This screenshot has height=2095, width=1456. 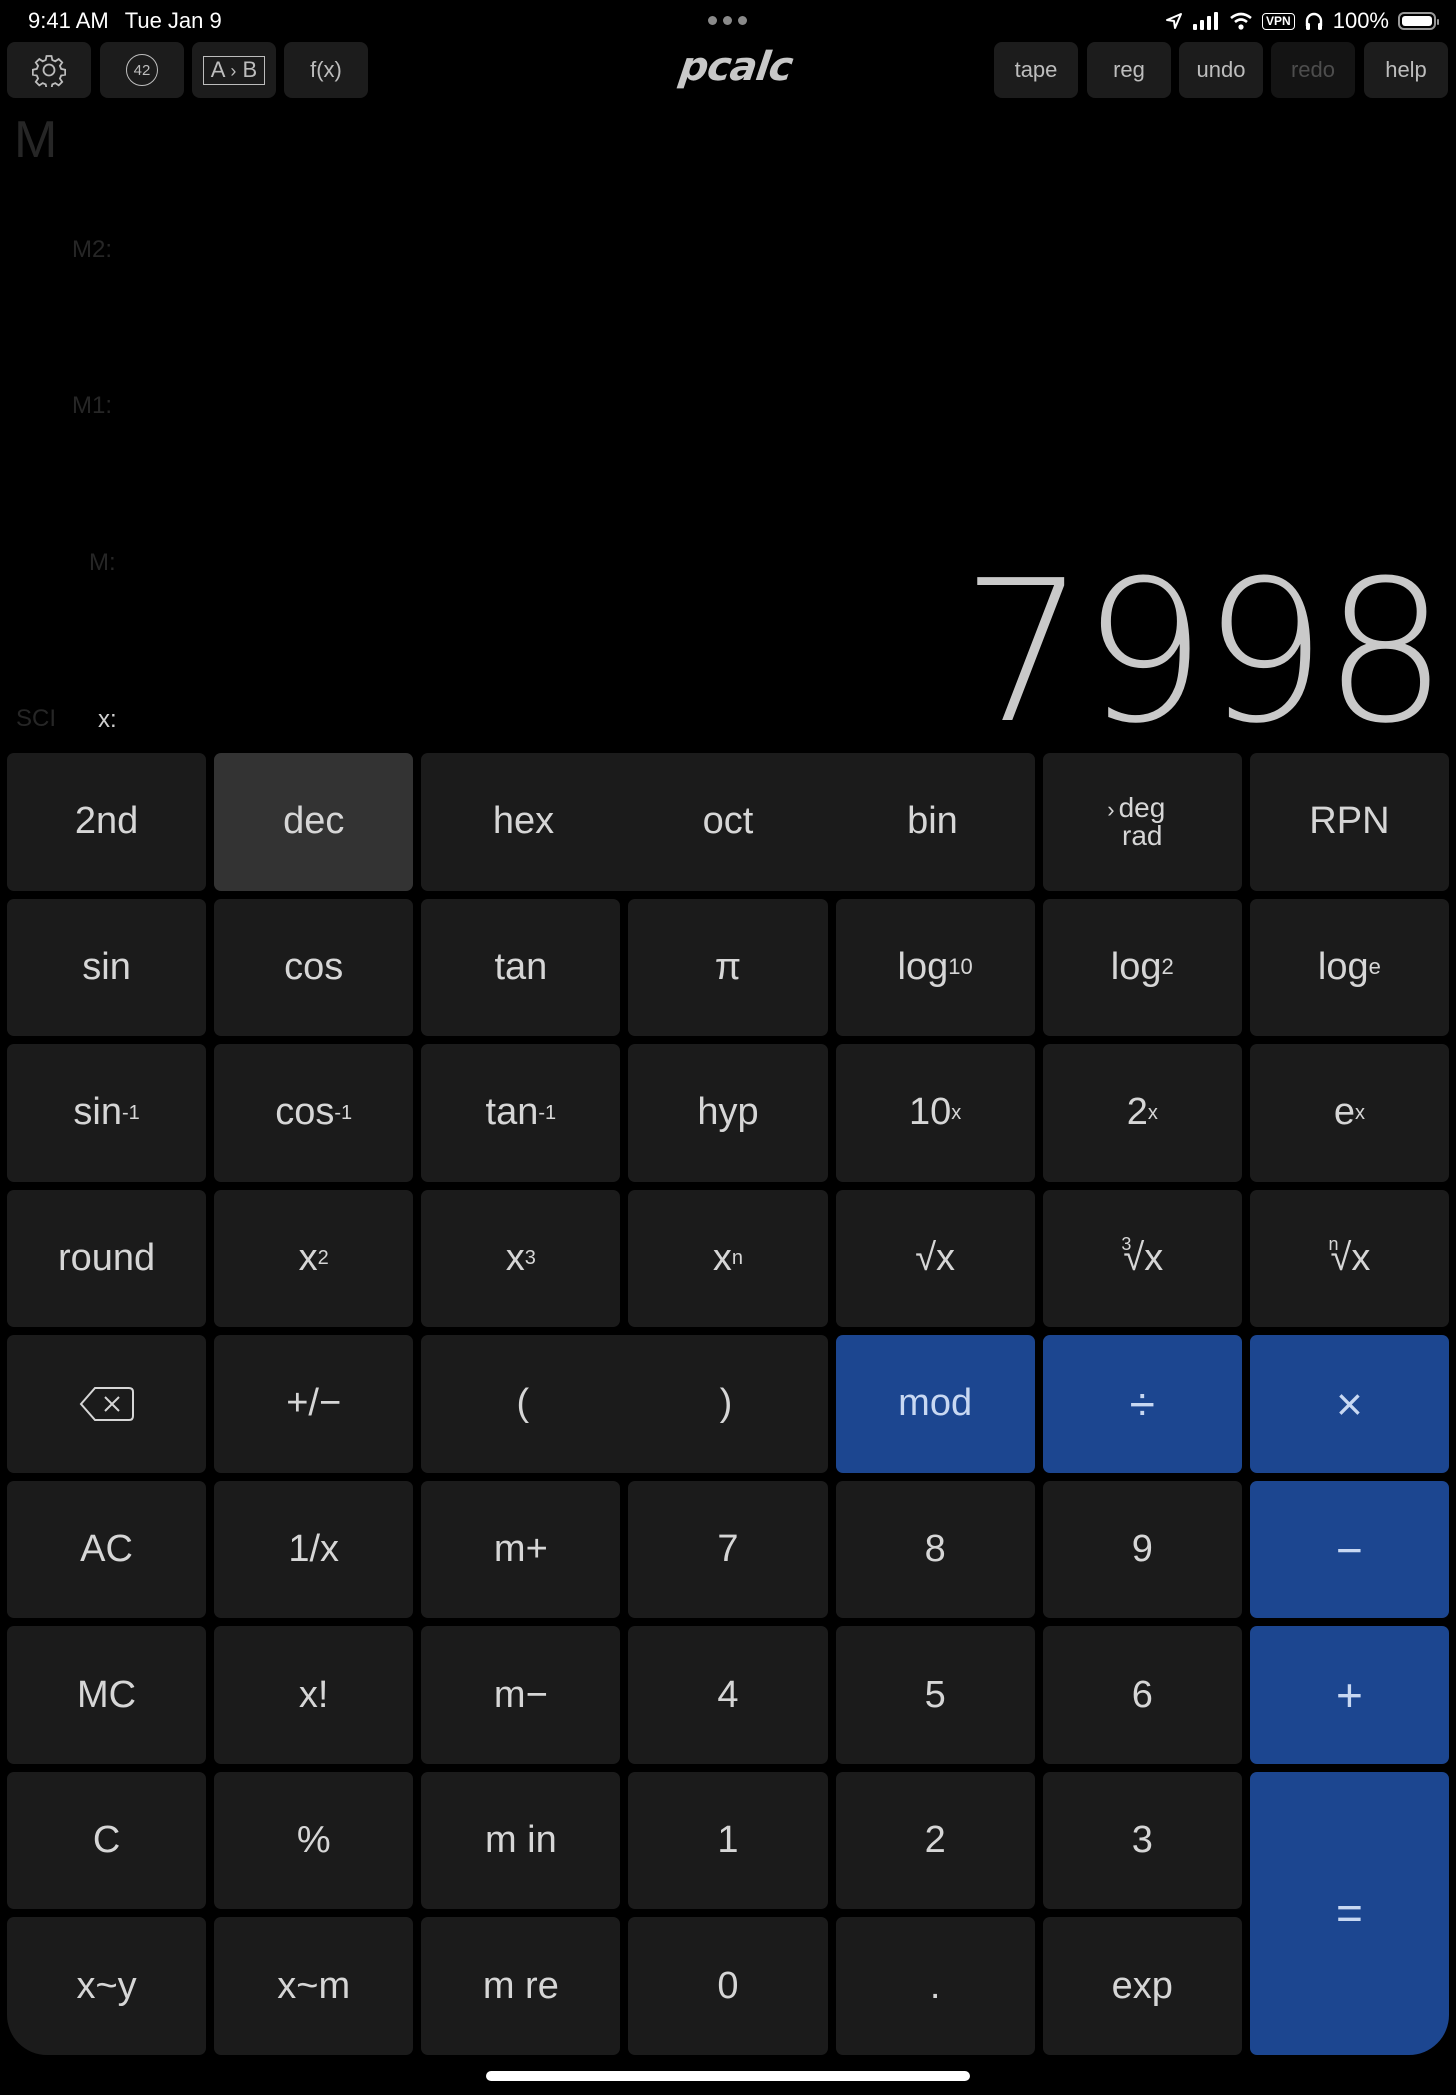 I want to click on key-x-squared: x2, so click(x=314, y=1258).